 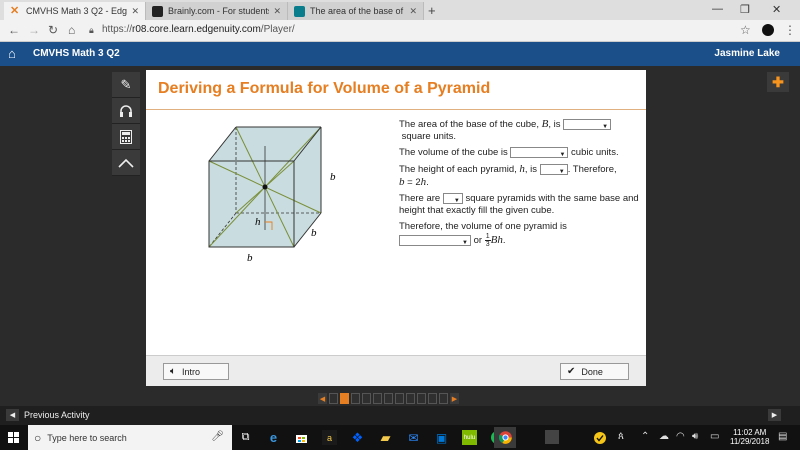 I want to click on microphone-icon: 🎤︎, so click(x=217, y=436).